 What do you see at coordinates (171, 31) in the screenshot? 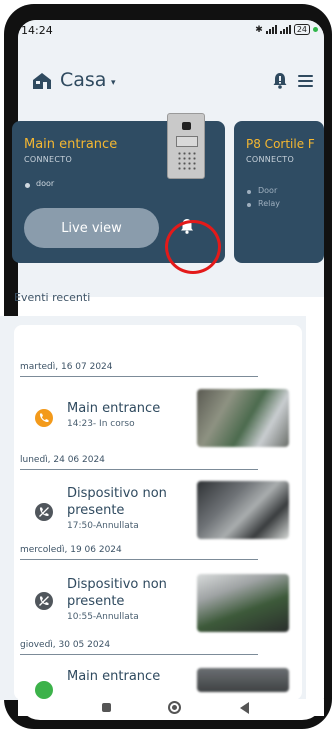
I see `status-bar: 14:24 ✱ 24` at bounding box center [171, 31].